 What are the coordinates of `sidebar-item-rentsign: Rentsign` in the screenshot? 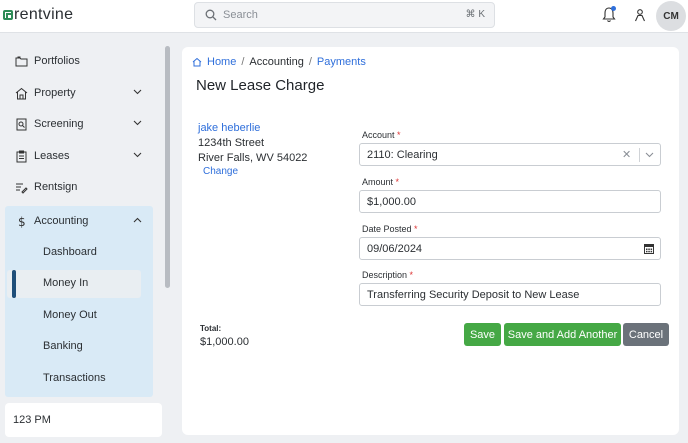 It's located at (79, 188).